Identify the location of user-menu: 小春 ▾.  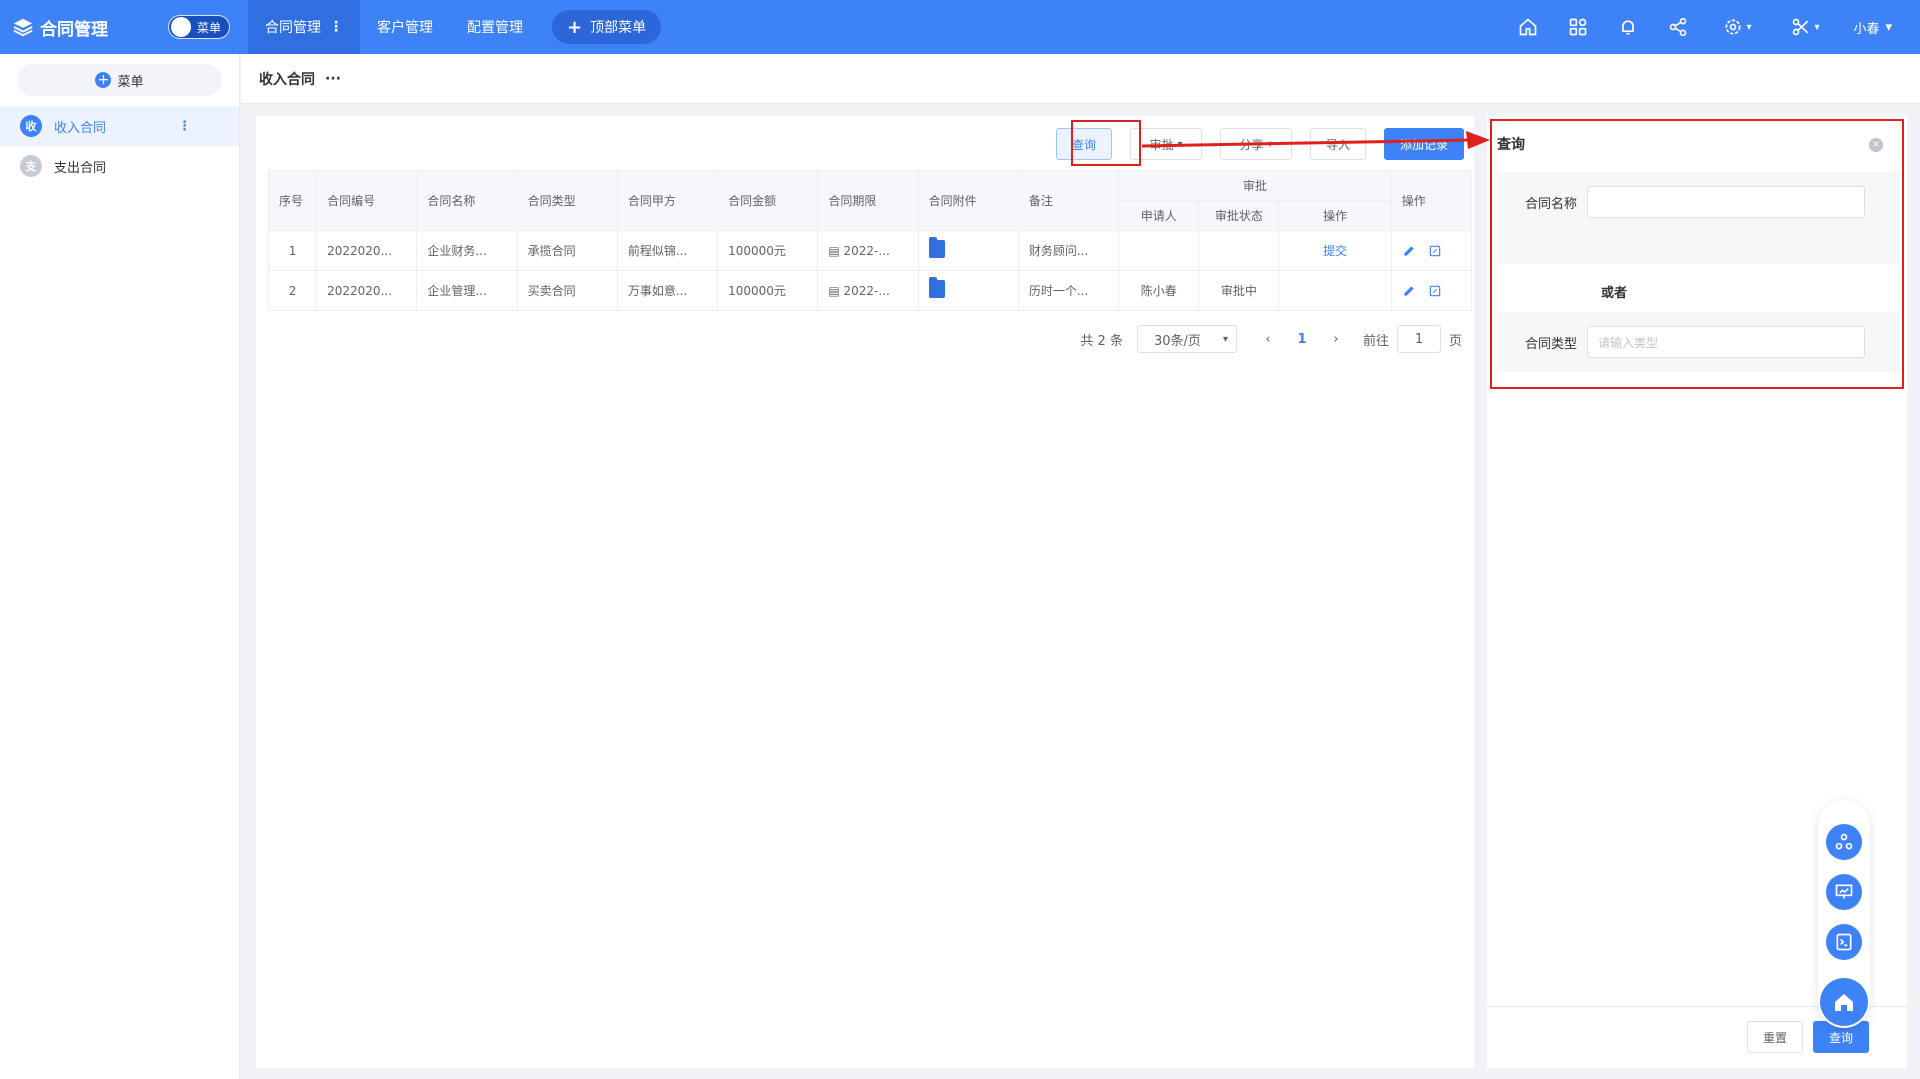
(1872, 27).